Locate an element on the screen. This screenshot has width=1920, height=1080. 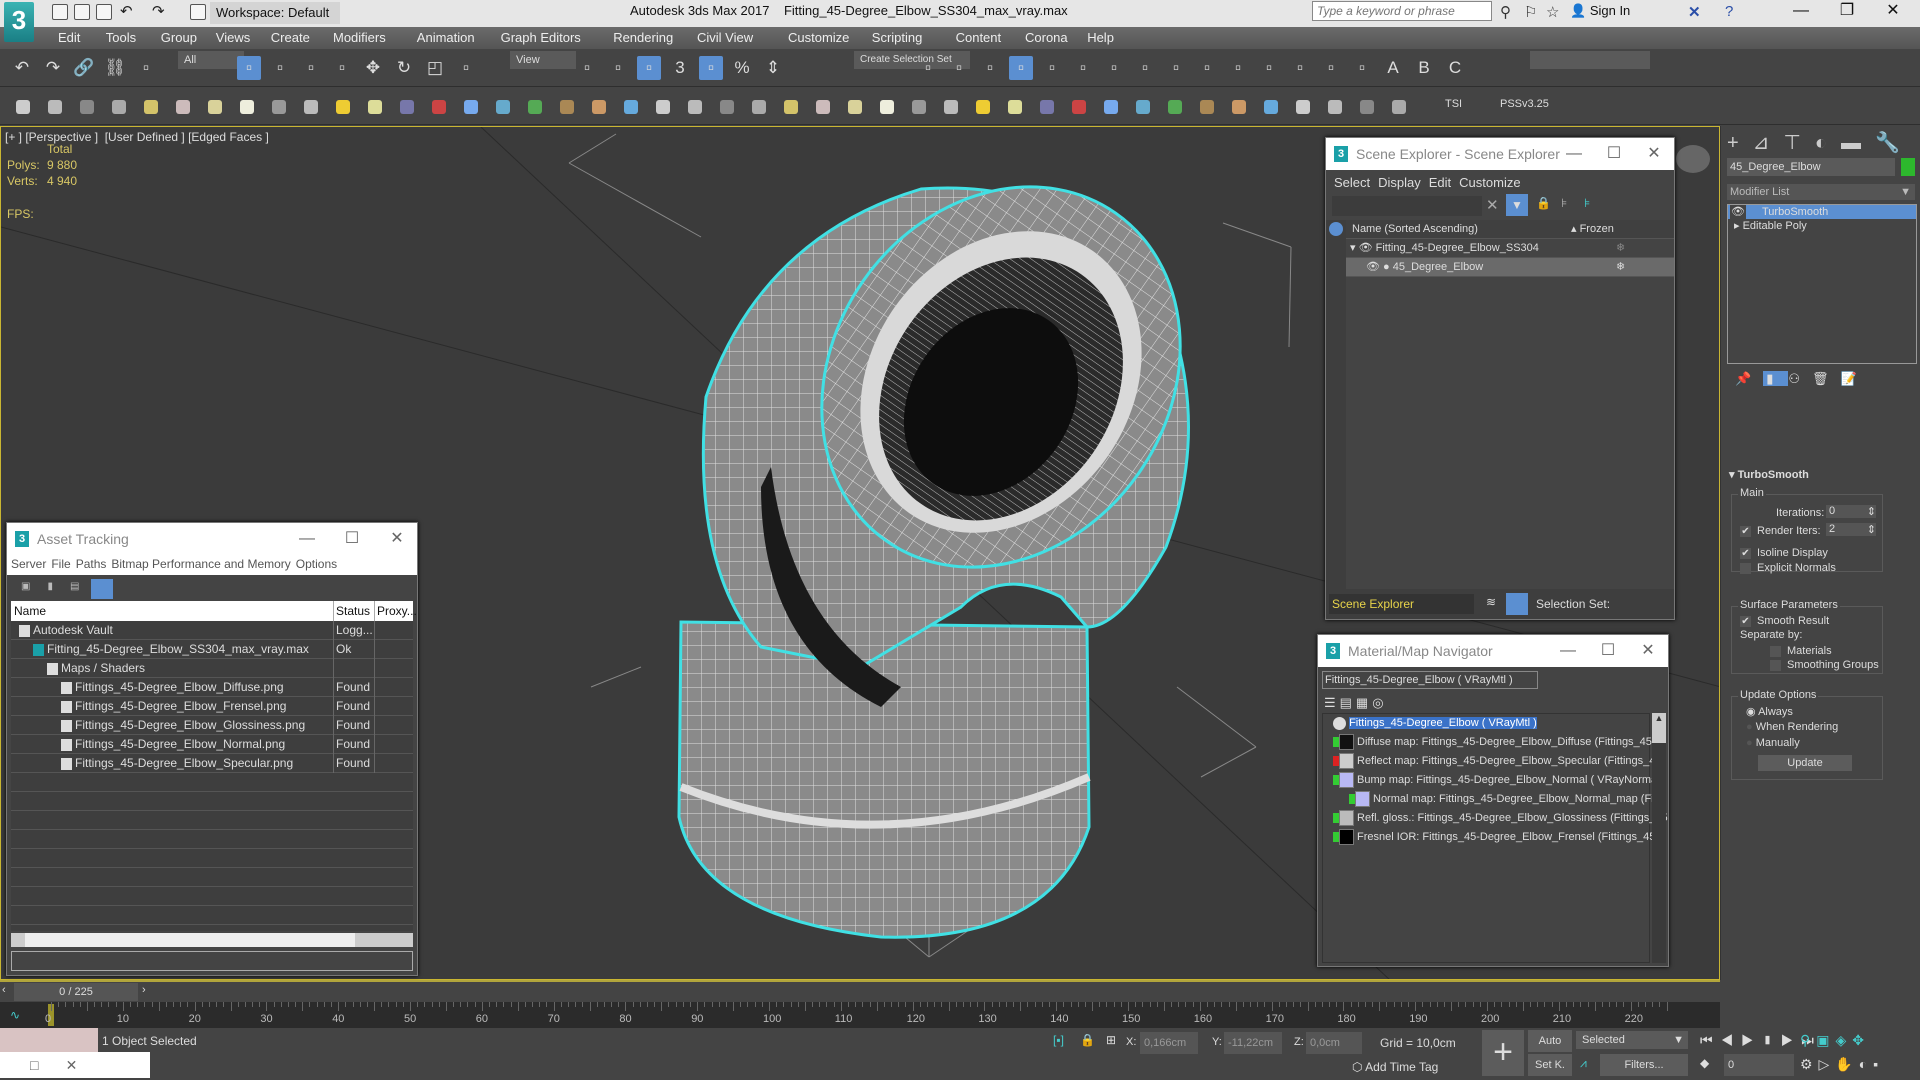
menu-bitmap-performance: Bitmap Performance and Memory is located at coordinates (200, 564).